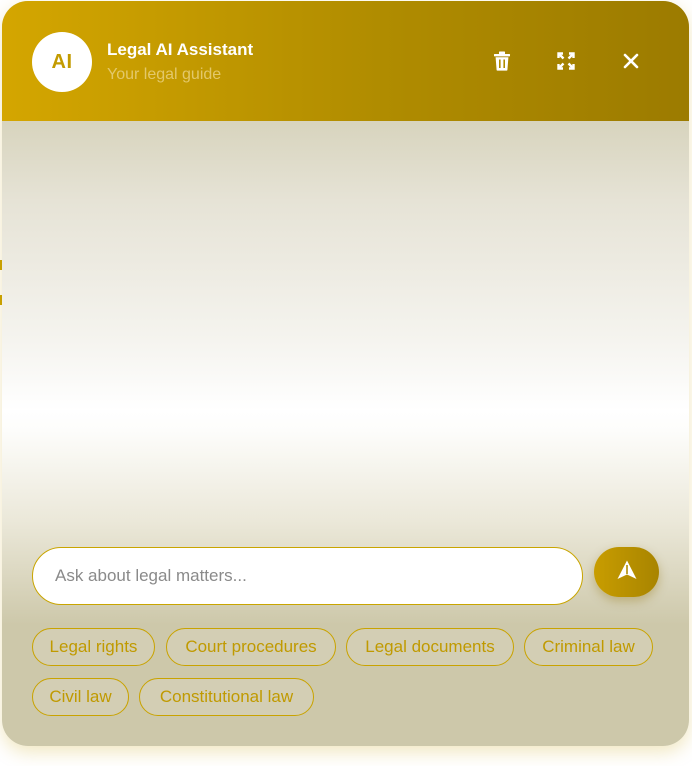 The width and height of the screenshot is (692, 766). I want to click on message-input, so click(307, 576).